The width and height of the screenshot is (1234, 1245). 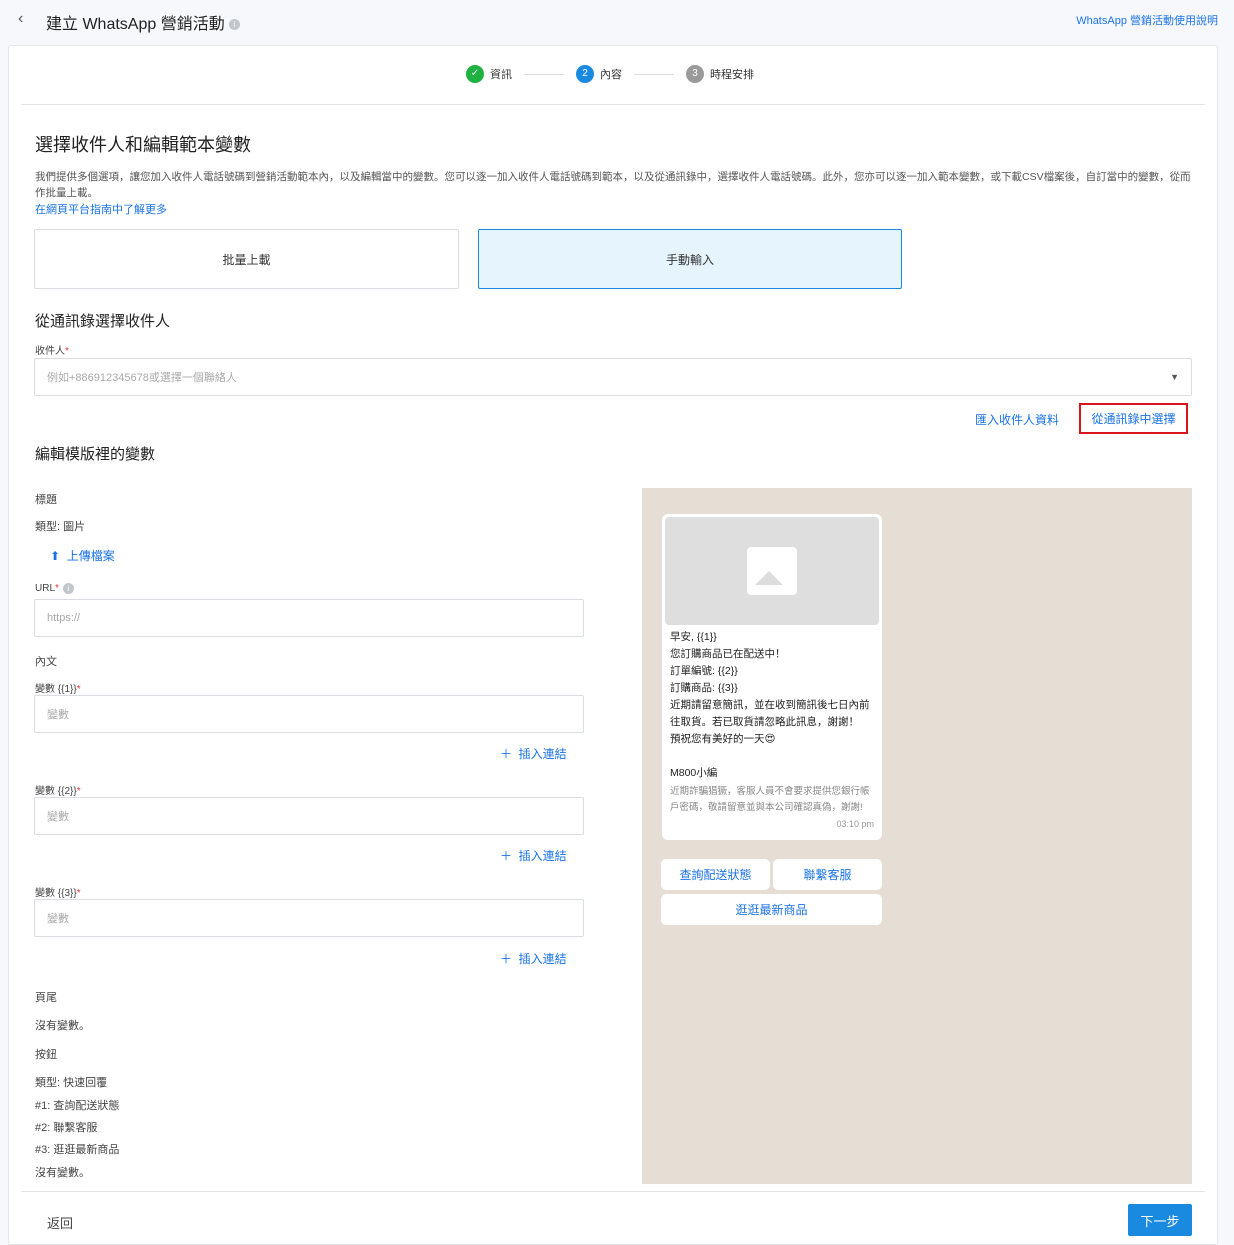 What do you see at coordinates (489, 74) in the screenshot?
I see `step-info: ✓ 資訊` at bounding box center [489, 74].